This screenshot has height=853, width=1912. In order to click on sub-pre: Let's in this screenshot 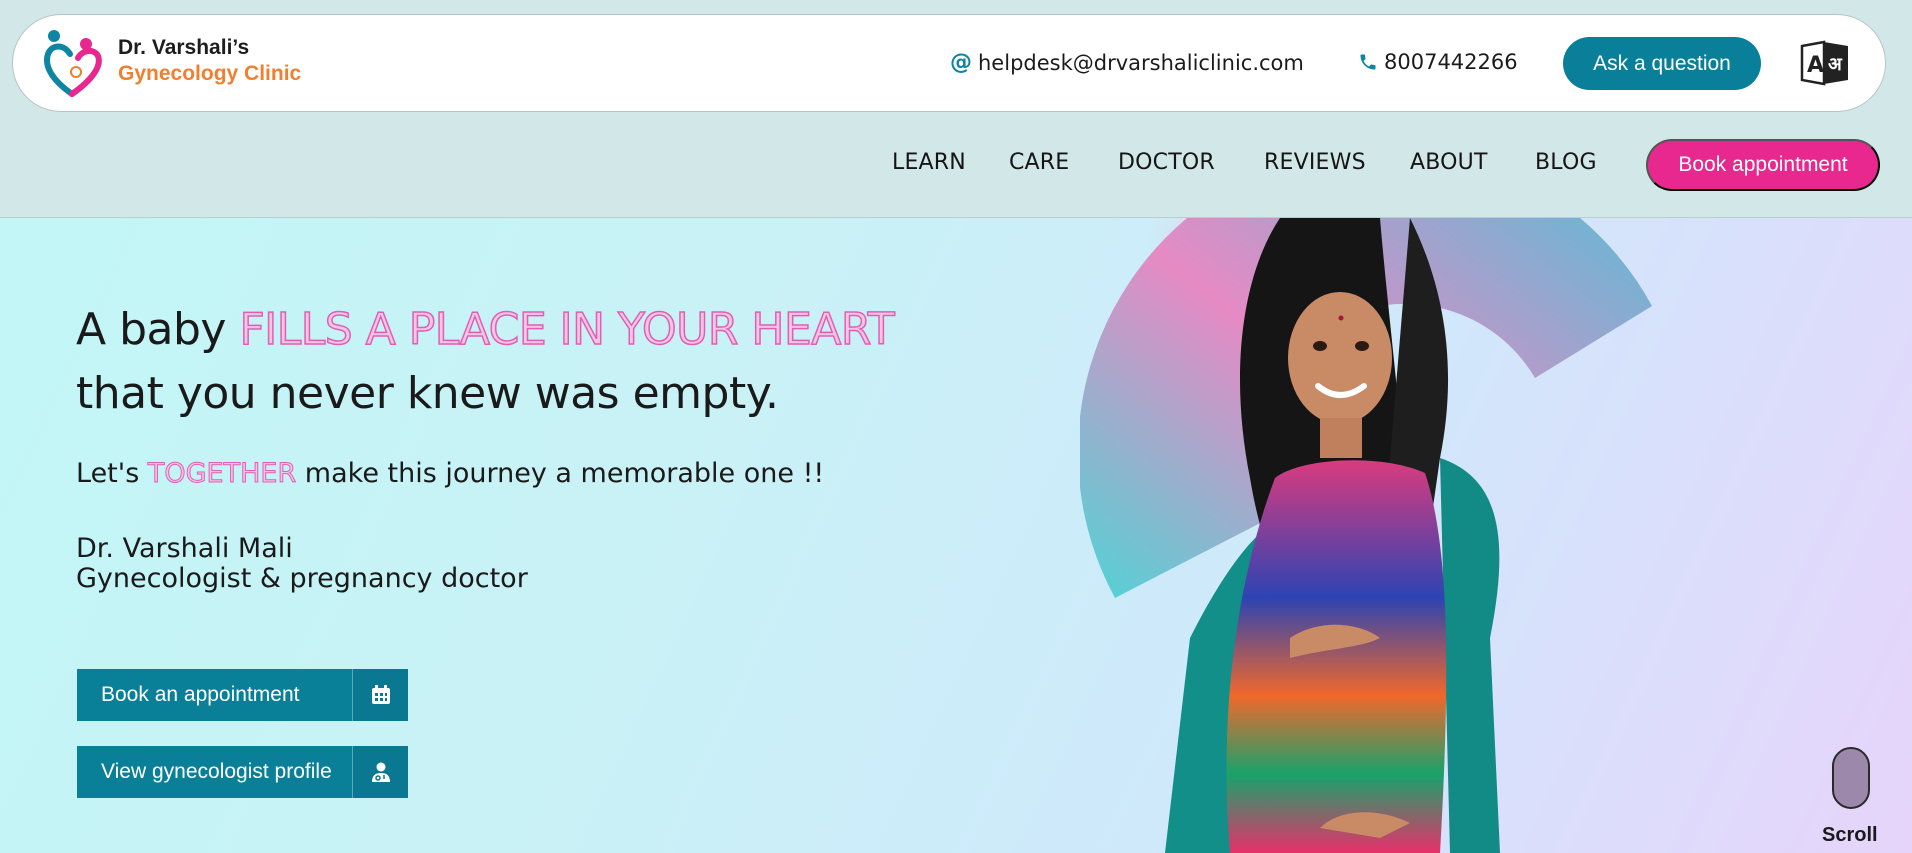, I will do `click(108, 473)`.